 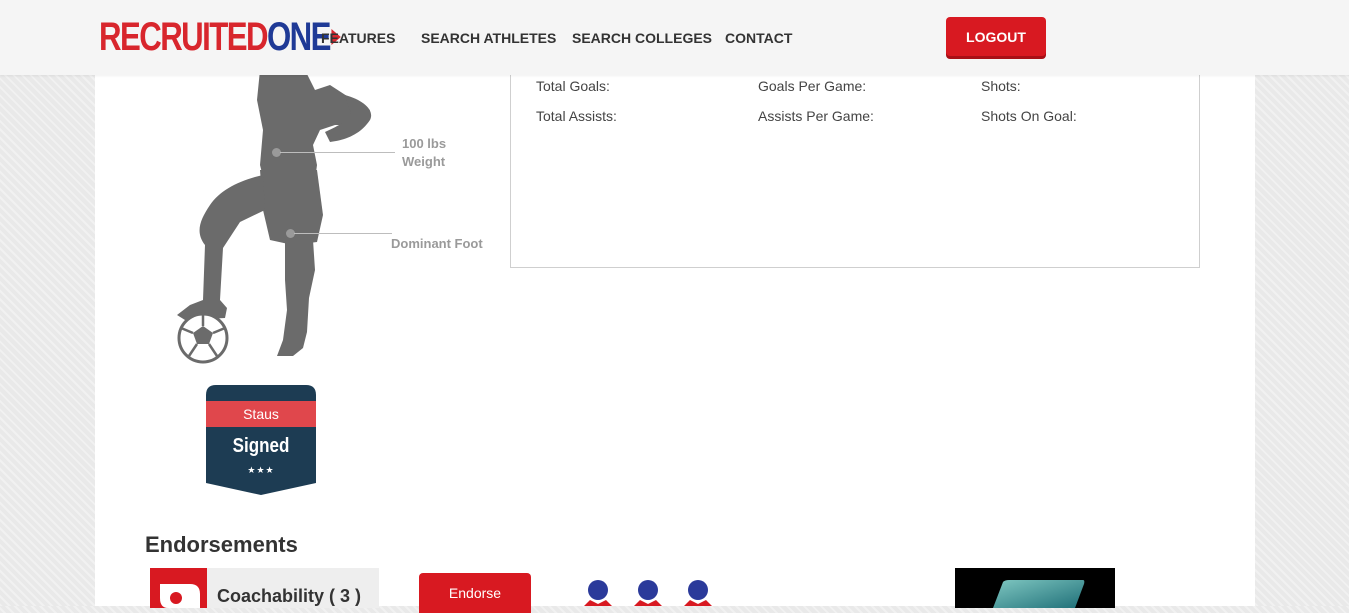 I want to click on soccer-player-silhouette-icon, so click(x=274, y=217).